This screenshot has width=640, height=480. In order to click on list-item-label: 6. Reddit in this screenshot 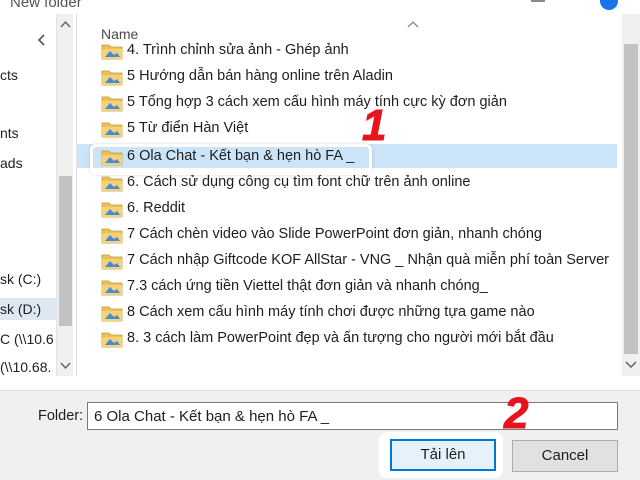, I will do `click(156, 208)`.